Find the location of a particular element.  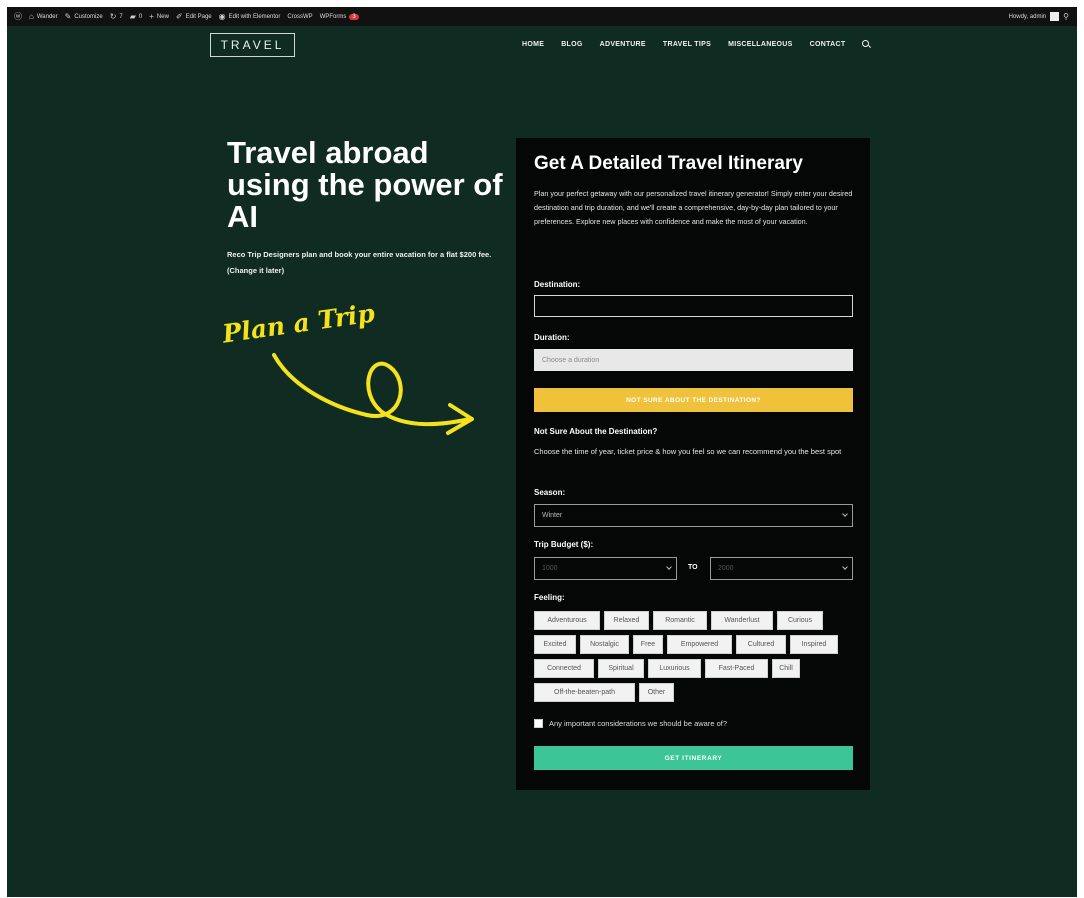

duration-input: Choose a duration is located at coordinates (693, 360).